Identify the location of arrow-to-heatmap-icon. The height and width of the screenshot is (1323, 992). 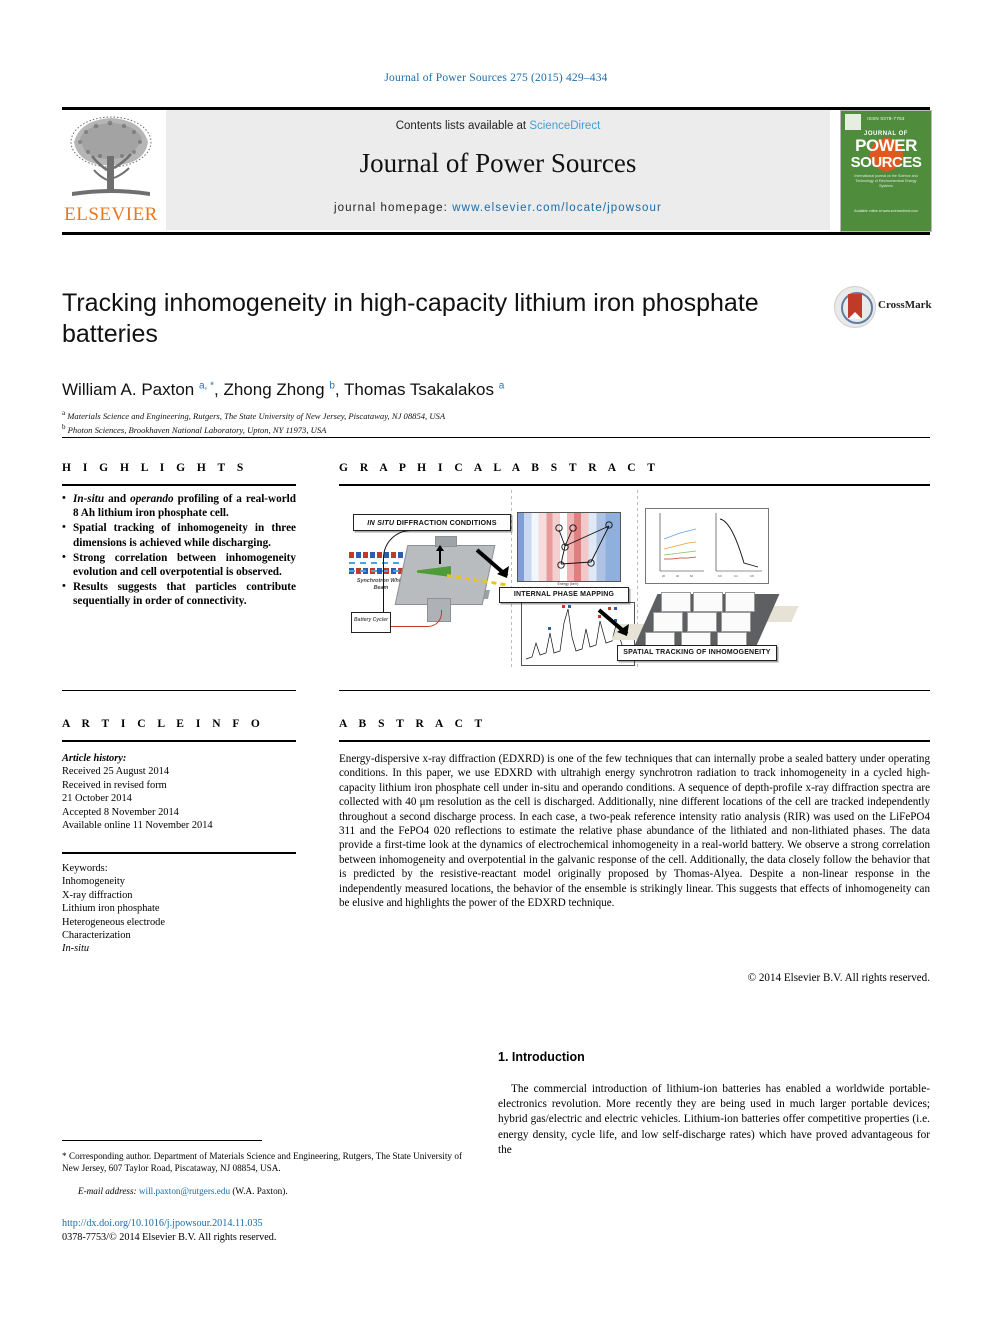
(492, 563).